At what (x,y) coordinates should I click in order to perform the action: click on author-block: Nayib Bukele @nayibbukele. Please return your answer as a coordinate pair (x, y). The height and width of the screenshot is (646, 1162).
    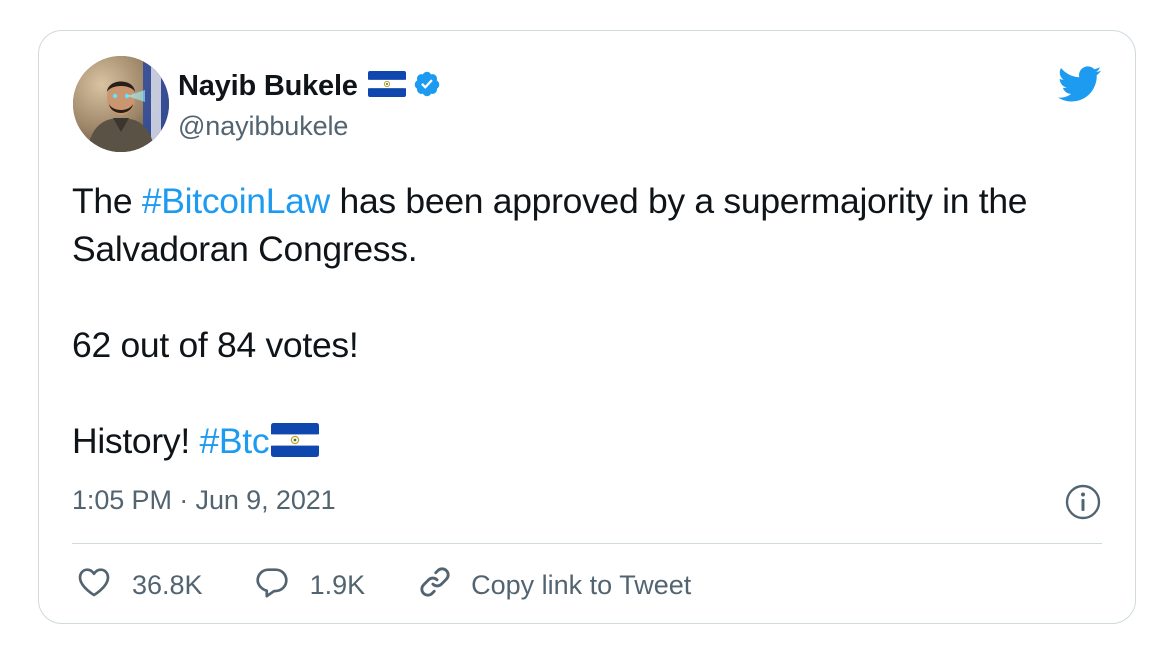
    Looking at the image, I should click on (309, 104).